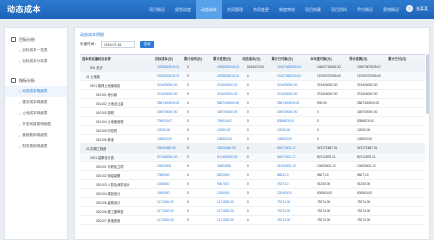 Image resolution: width=434 pixels, height=240 pixels. What do you see at coordinates (409, 8) in the screenshot?
I see `avatar` at bounding box center [409, 8].